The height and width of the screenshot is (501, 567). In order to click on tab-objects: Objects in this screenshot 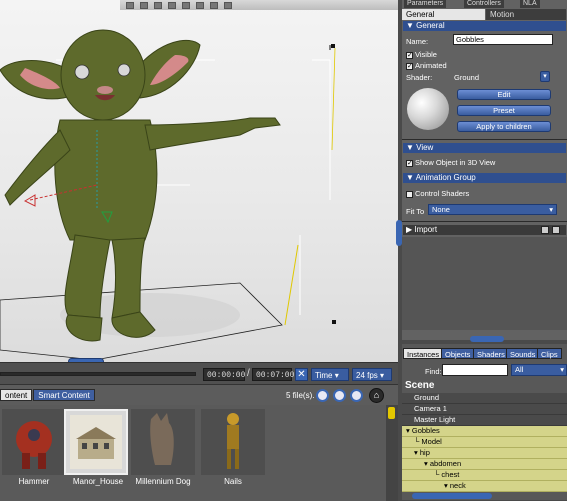, I will do `click(458, 353)`.